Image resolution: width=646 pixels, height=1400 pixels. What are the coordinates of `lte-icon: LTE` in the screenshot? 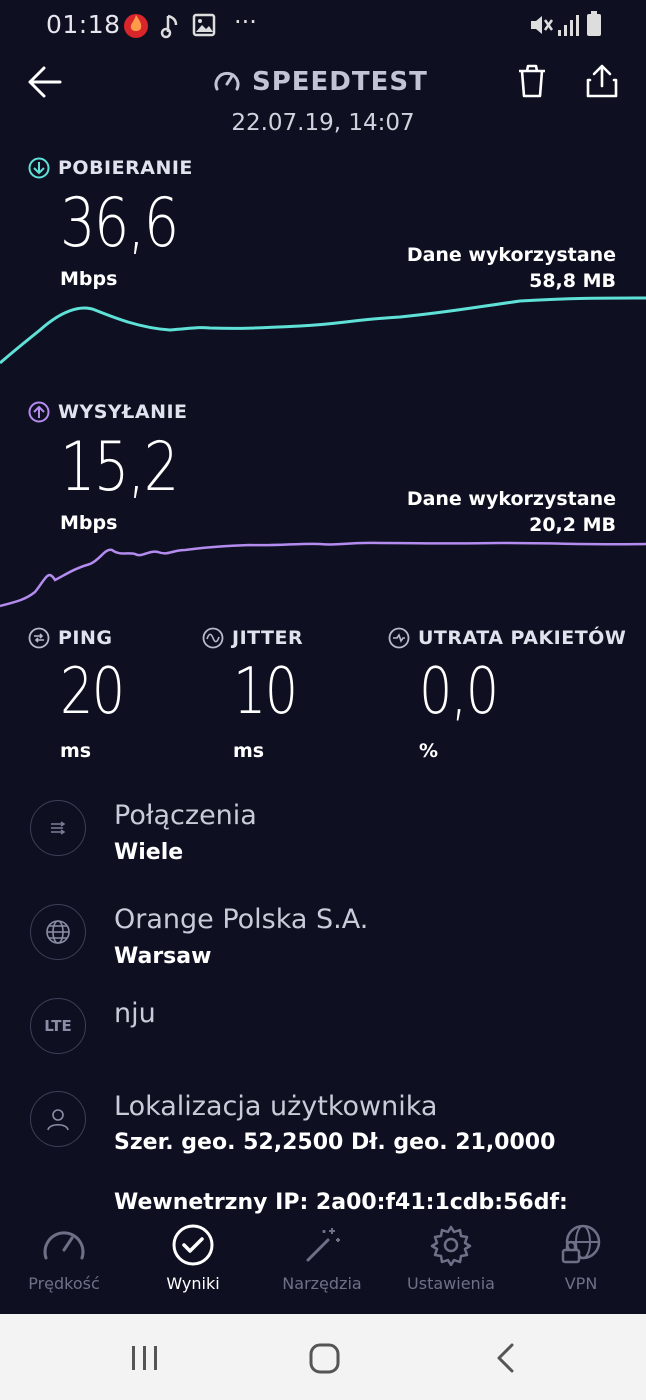 It's located at (58, 1026).